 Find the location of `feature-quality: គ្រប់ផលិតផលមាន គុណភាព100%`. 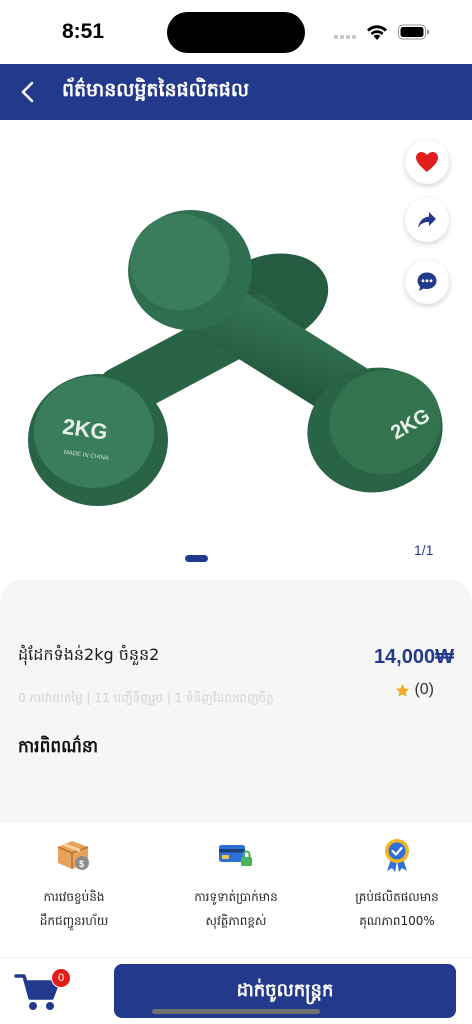

feature-quality: គ្រប់ផលិតផលមាន គុណភាព100% is located at coordinates (397, 885).